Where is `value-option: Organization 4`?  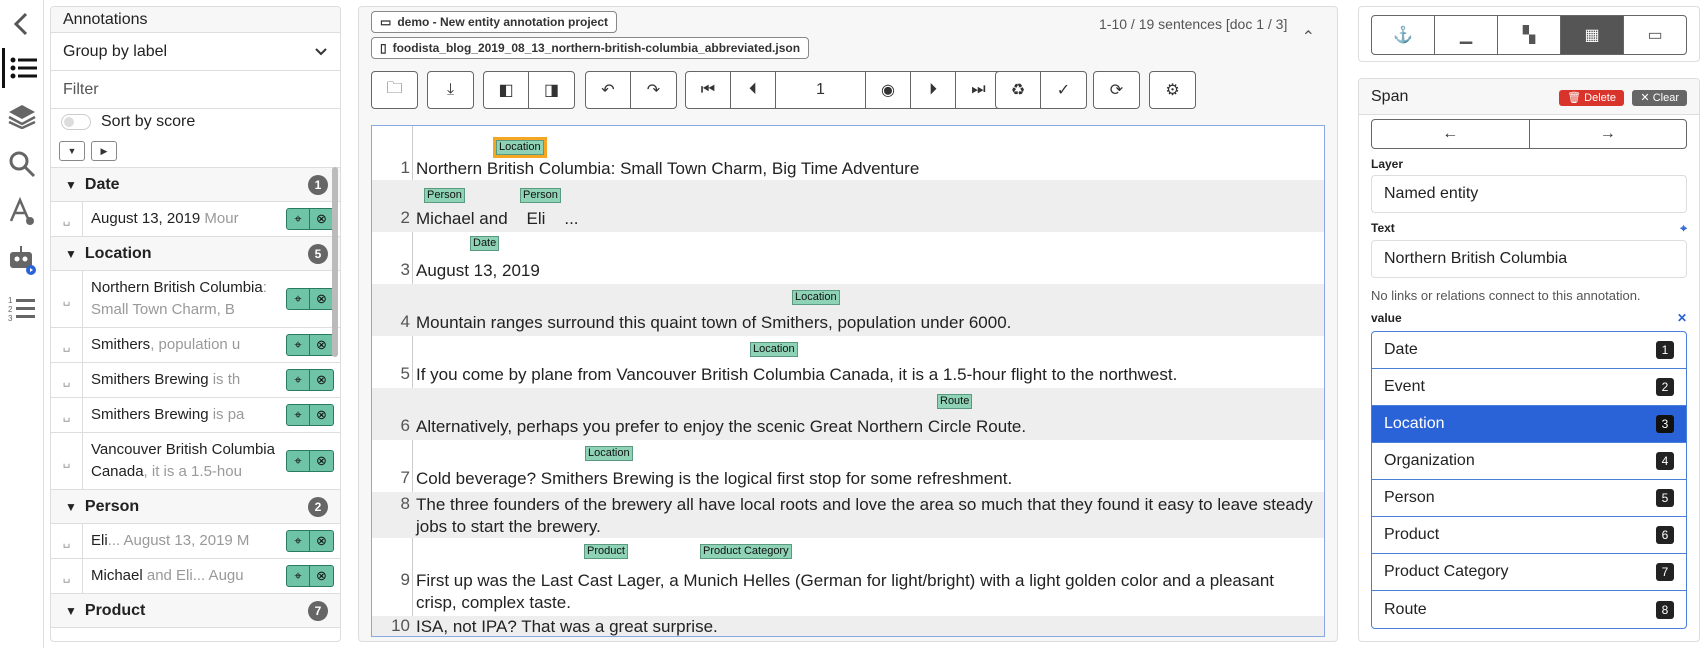 value-option: Organization 4 is located at coordinates (1529, 461).